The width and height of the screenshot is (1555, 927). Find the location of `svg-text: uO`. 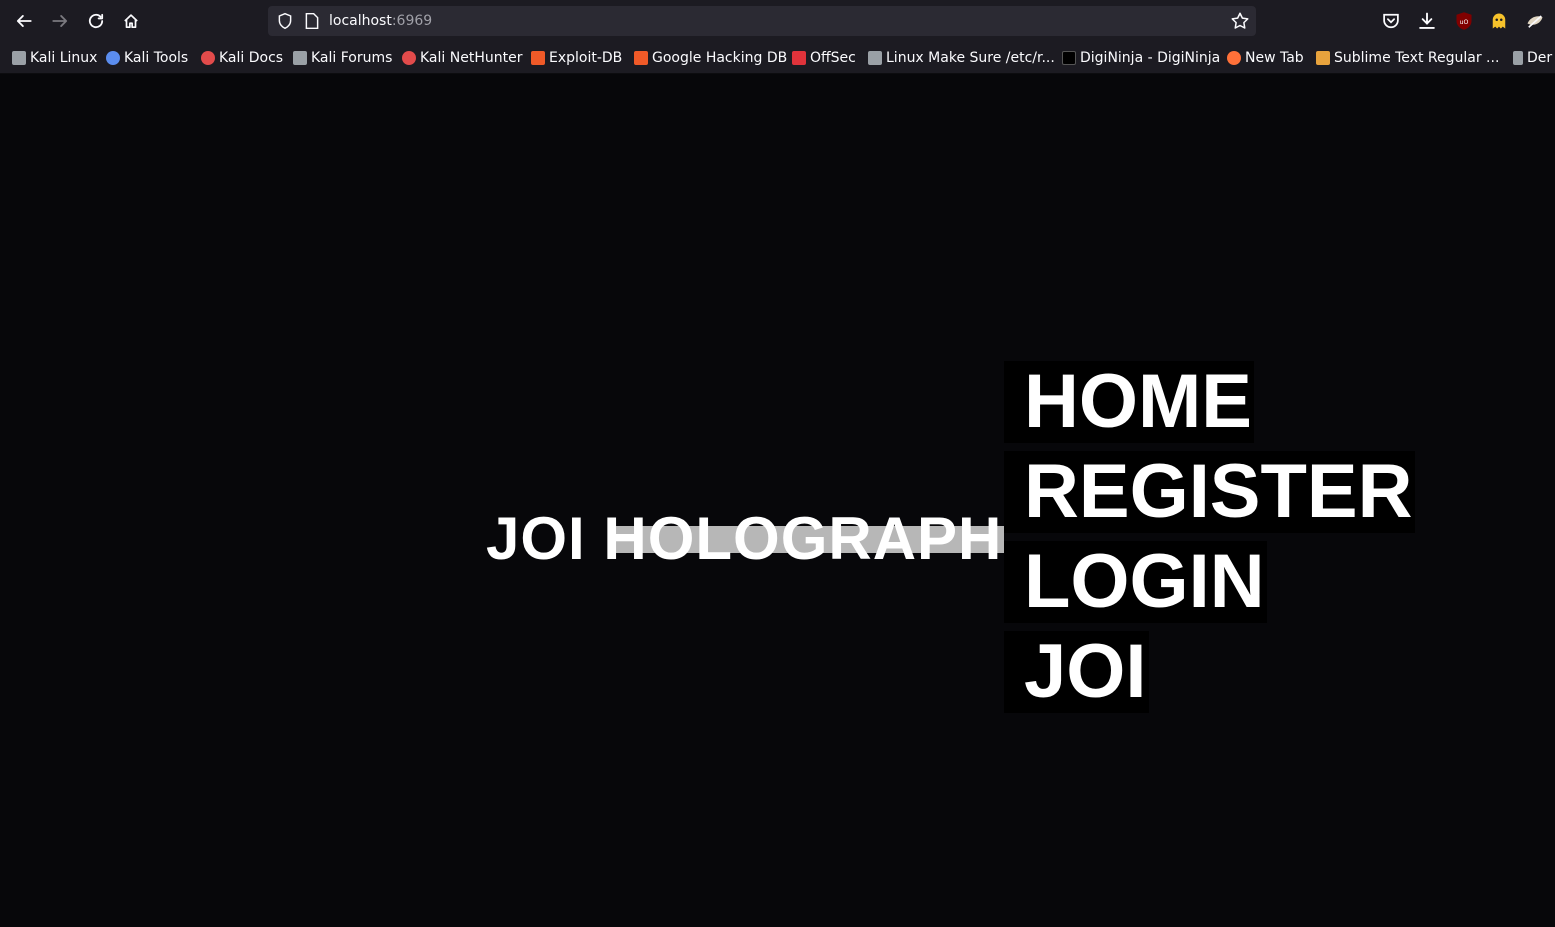

svg-text: uO is located at coordinates (1464, 22).